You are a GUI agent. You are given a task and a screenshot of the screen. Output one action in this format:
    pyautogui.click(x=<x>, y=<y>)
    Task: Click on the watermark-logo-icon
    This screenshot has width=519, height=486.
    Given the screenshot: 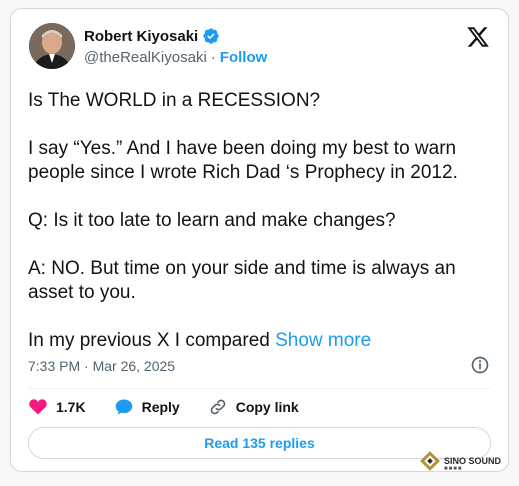 What is the action you would take?
    pyautogui.click(x=430, y=463)
    